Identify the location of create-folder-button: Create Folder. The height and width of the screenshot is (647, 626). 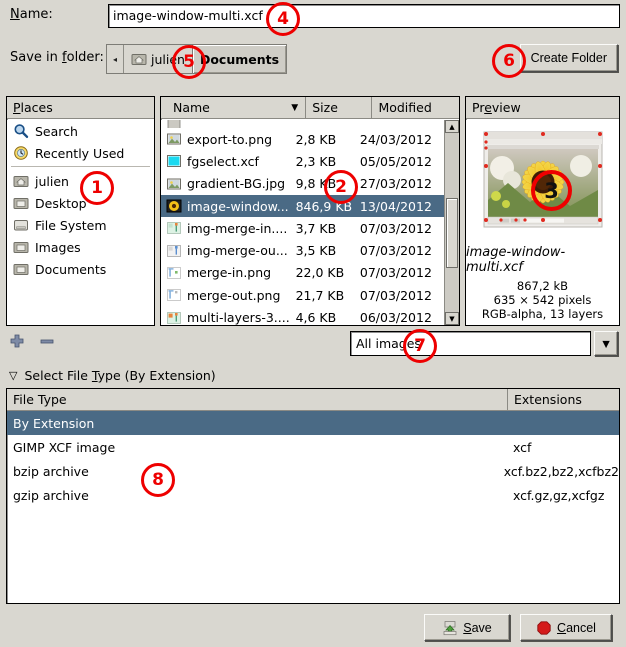
(568, 58).